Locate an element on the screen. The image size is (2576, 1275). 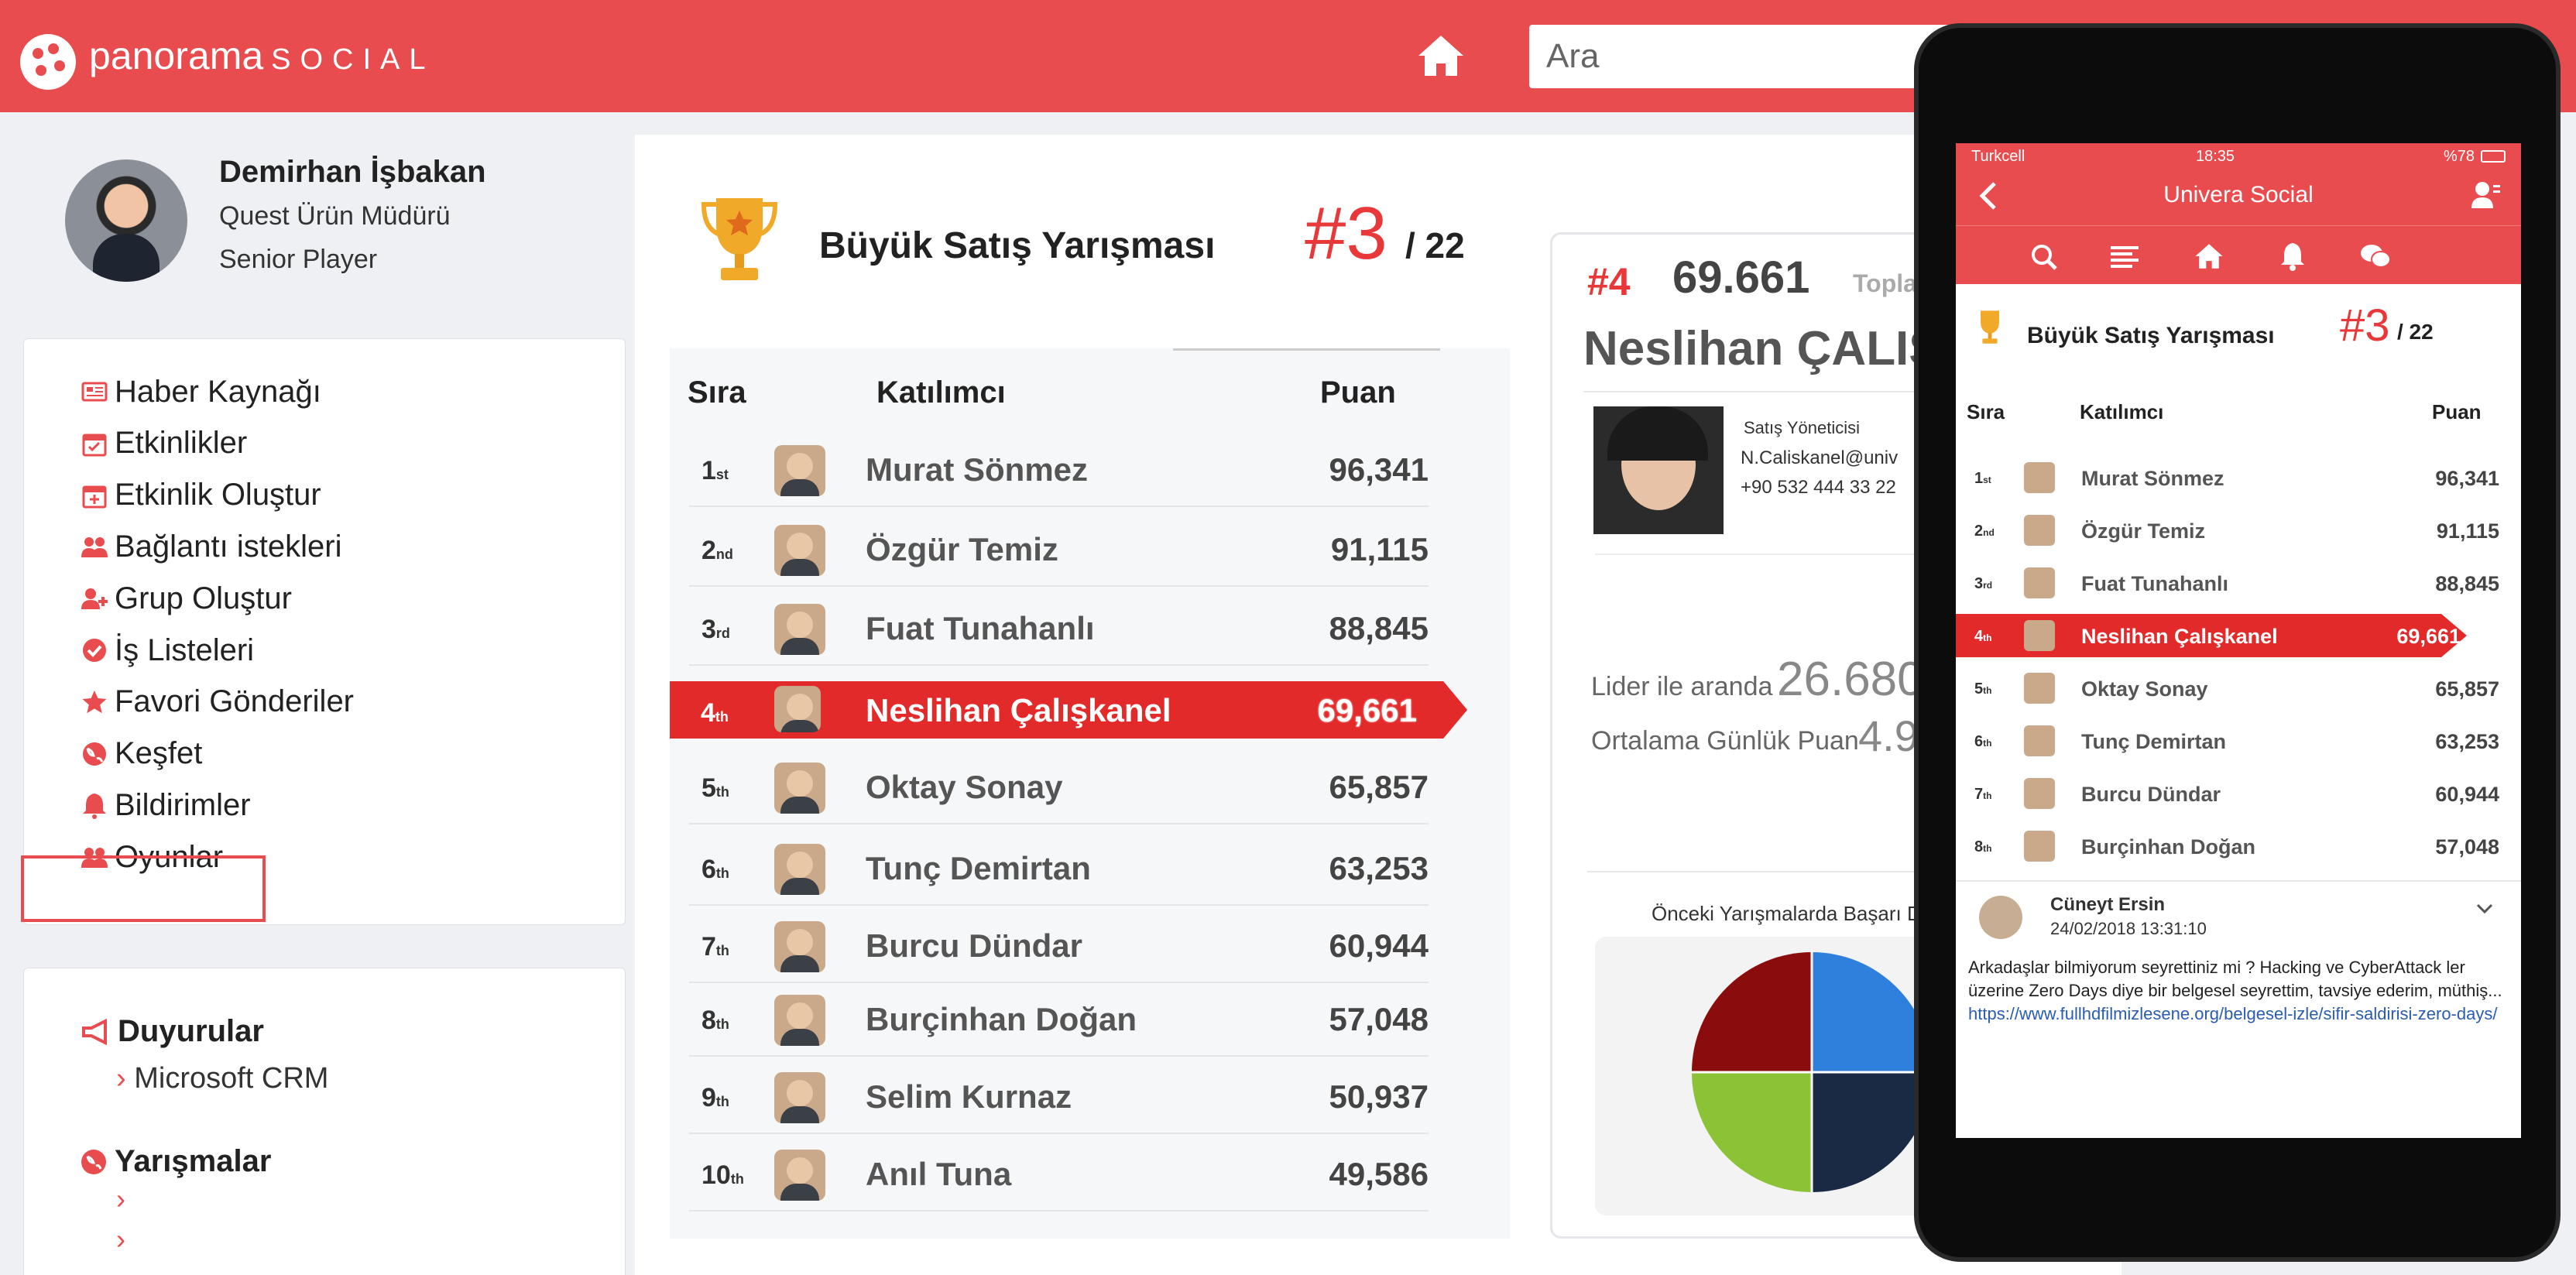
phone-row: 8th Burçinhan Doğan 57,048 is located at coordinates (2238, 847).